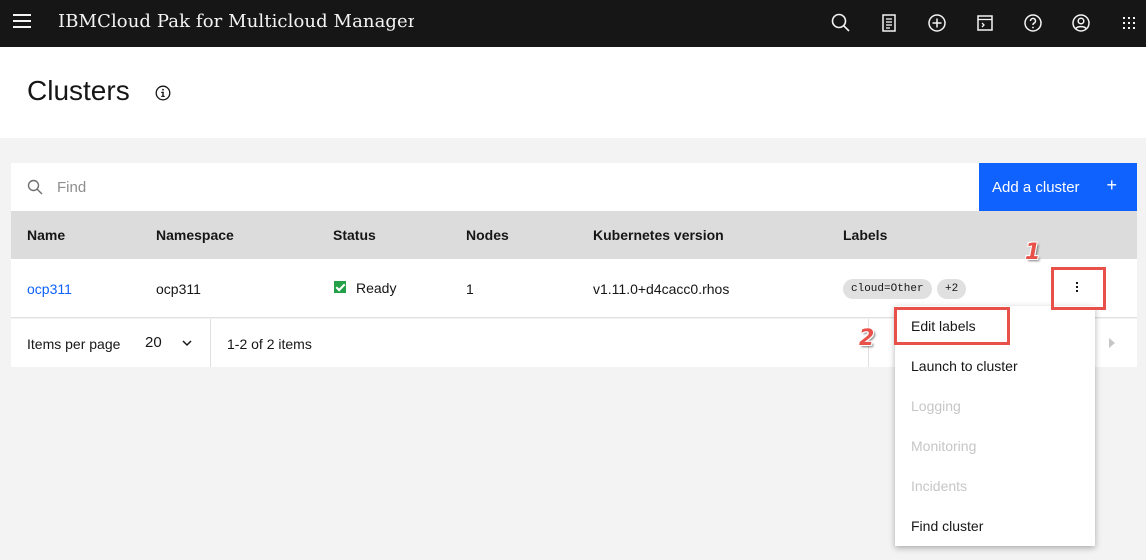 Image resolution: width=1146 pixels, height=560 pixels. I want to click on annotation-step-2: 2, so click(867, 338).